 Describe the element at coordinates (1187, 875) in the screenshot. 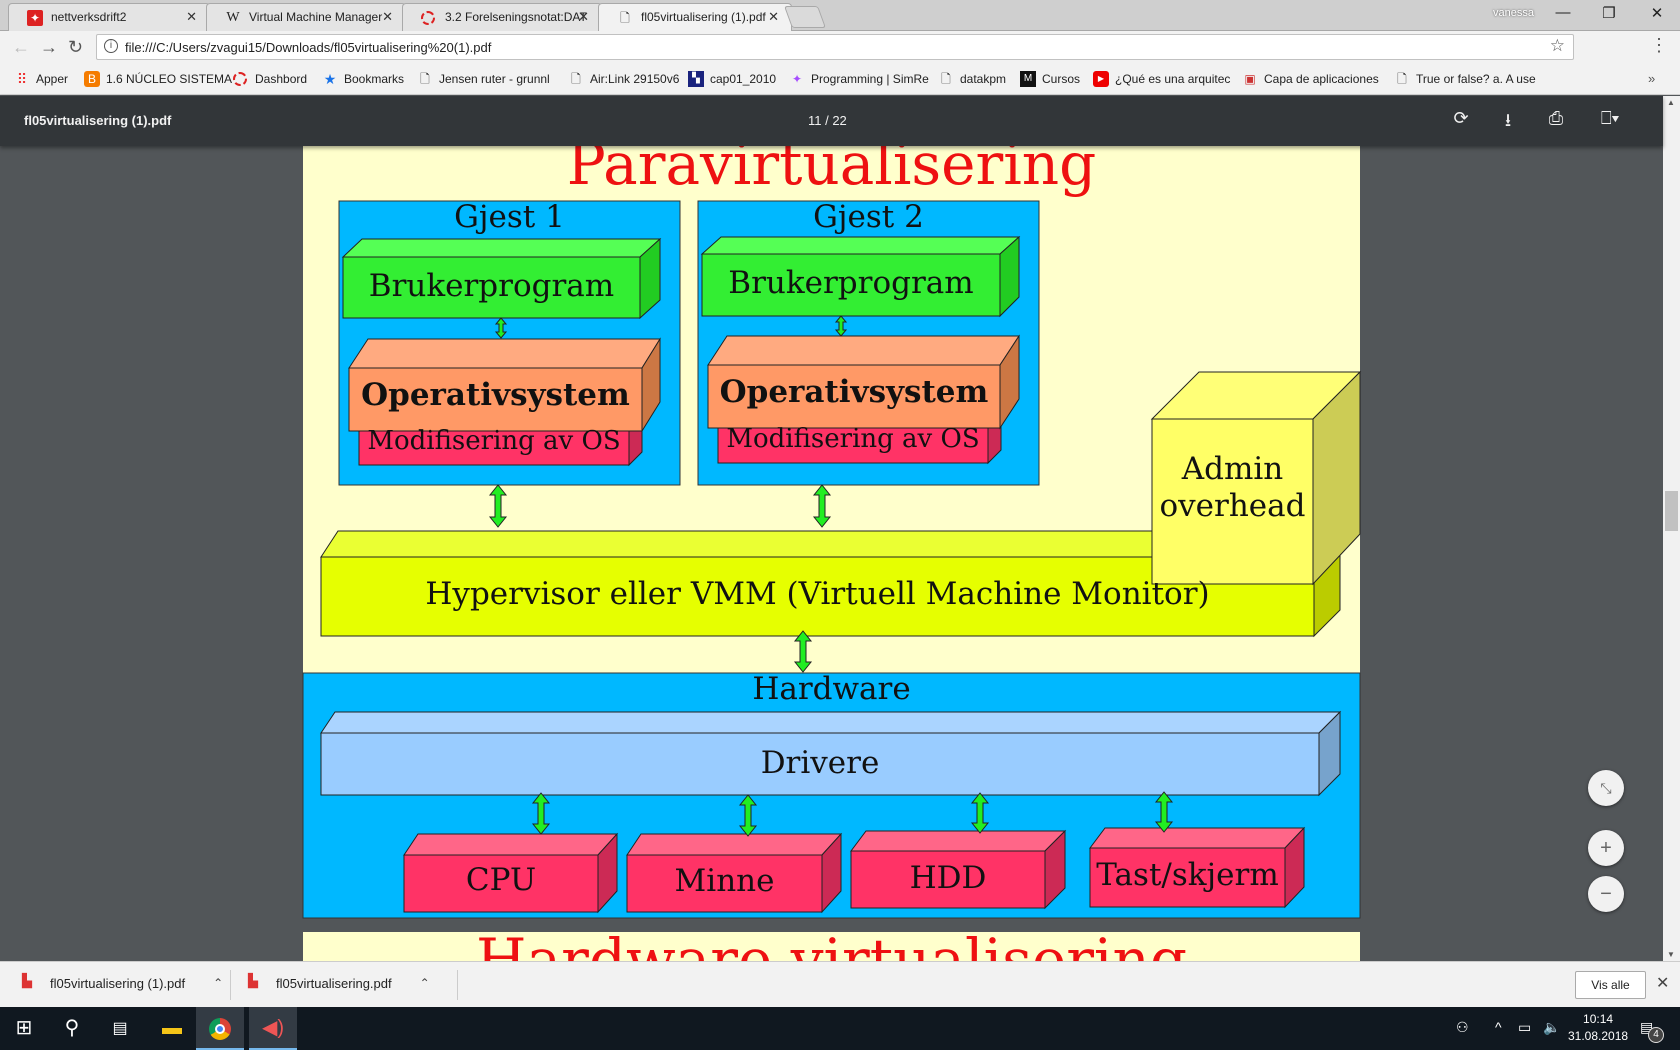

I see `device-label-tast: Tast/skjerm` at that location.